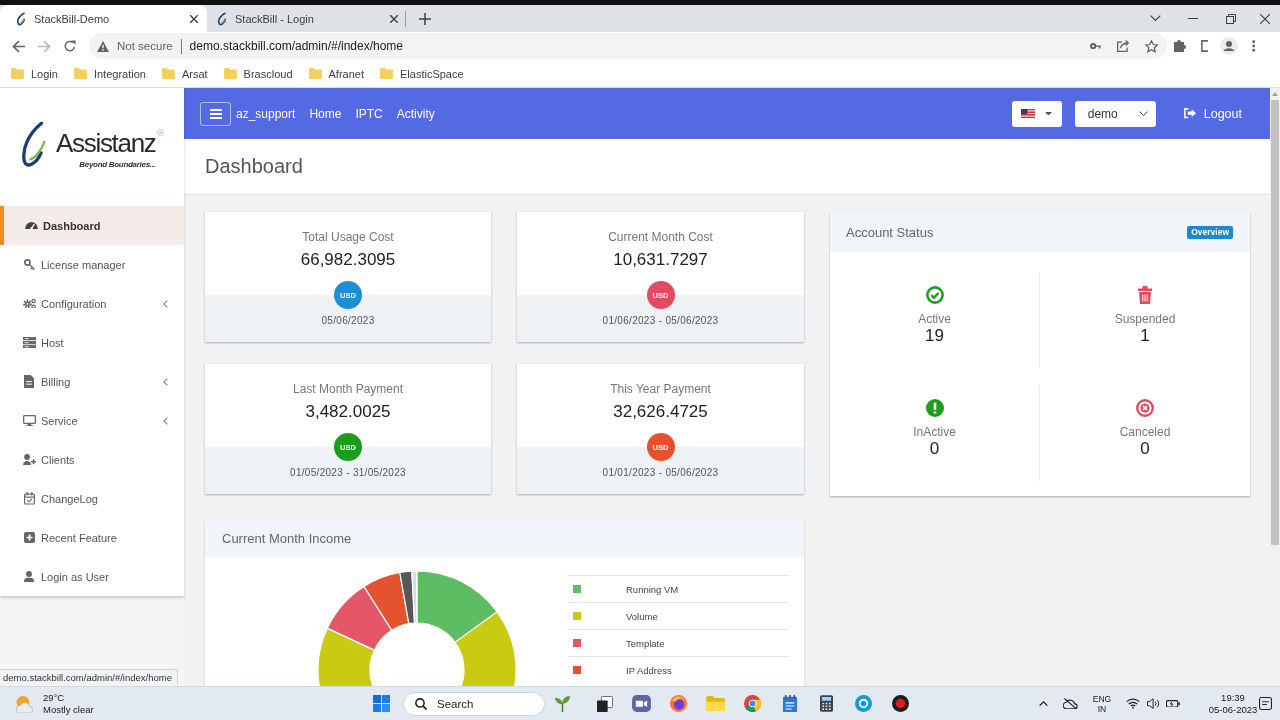  I want to click on sidebar-item: Dashboard, so click(92, 225).